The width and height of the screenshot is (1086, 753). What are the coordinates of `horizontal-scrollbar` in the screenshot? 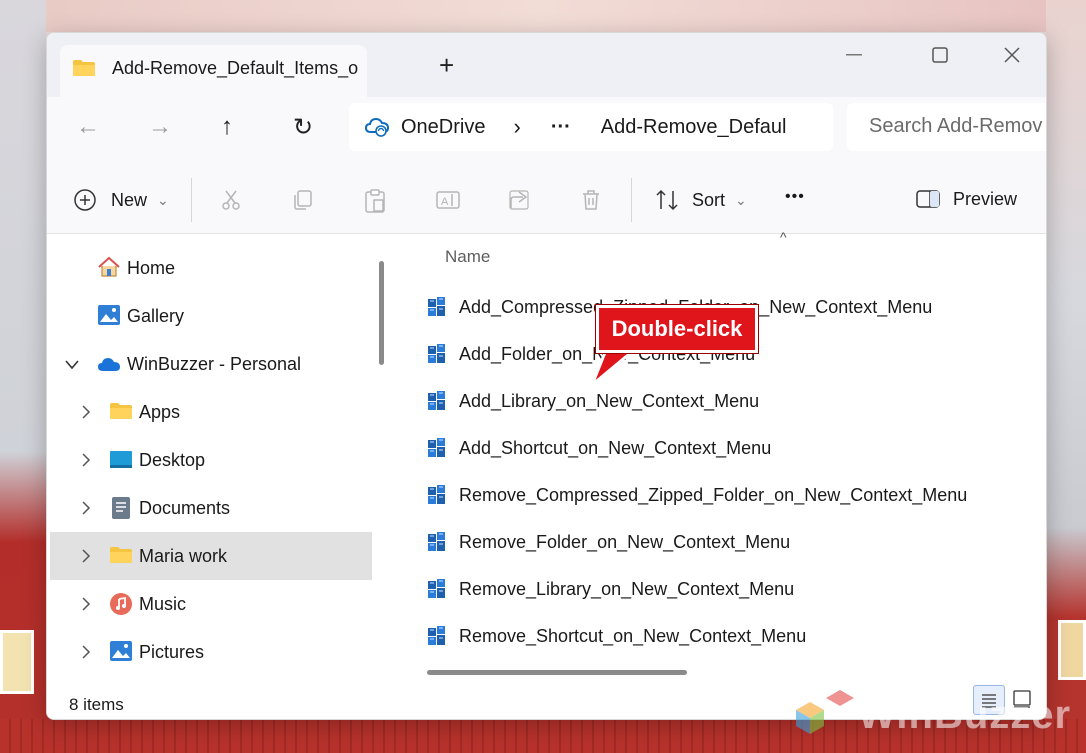 It's located at (557, 672).